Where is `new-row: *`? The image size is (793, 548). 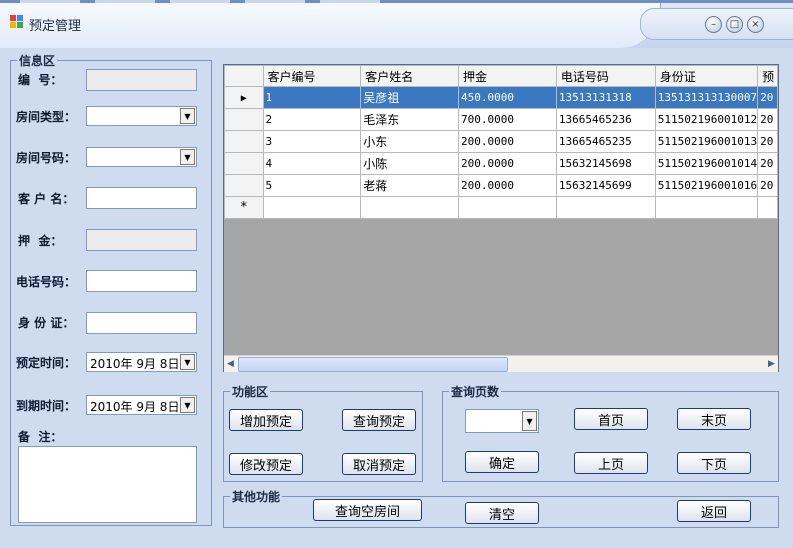
new-row: * is located at coordinates (501, 207).